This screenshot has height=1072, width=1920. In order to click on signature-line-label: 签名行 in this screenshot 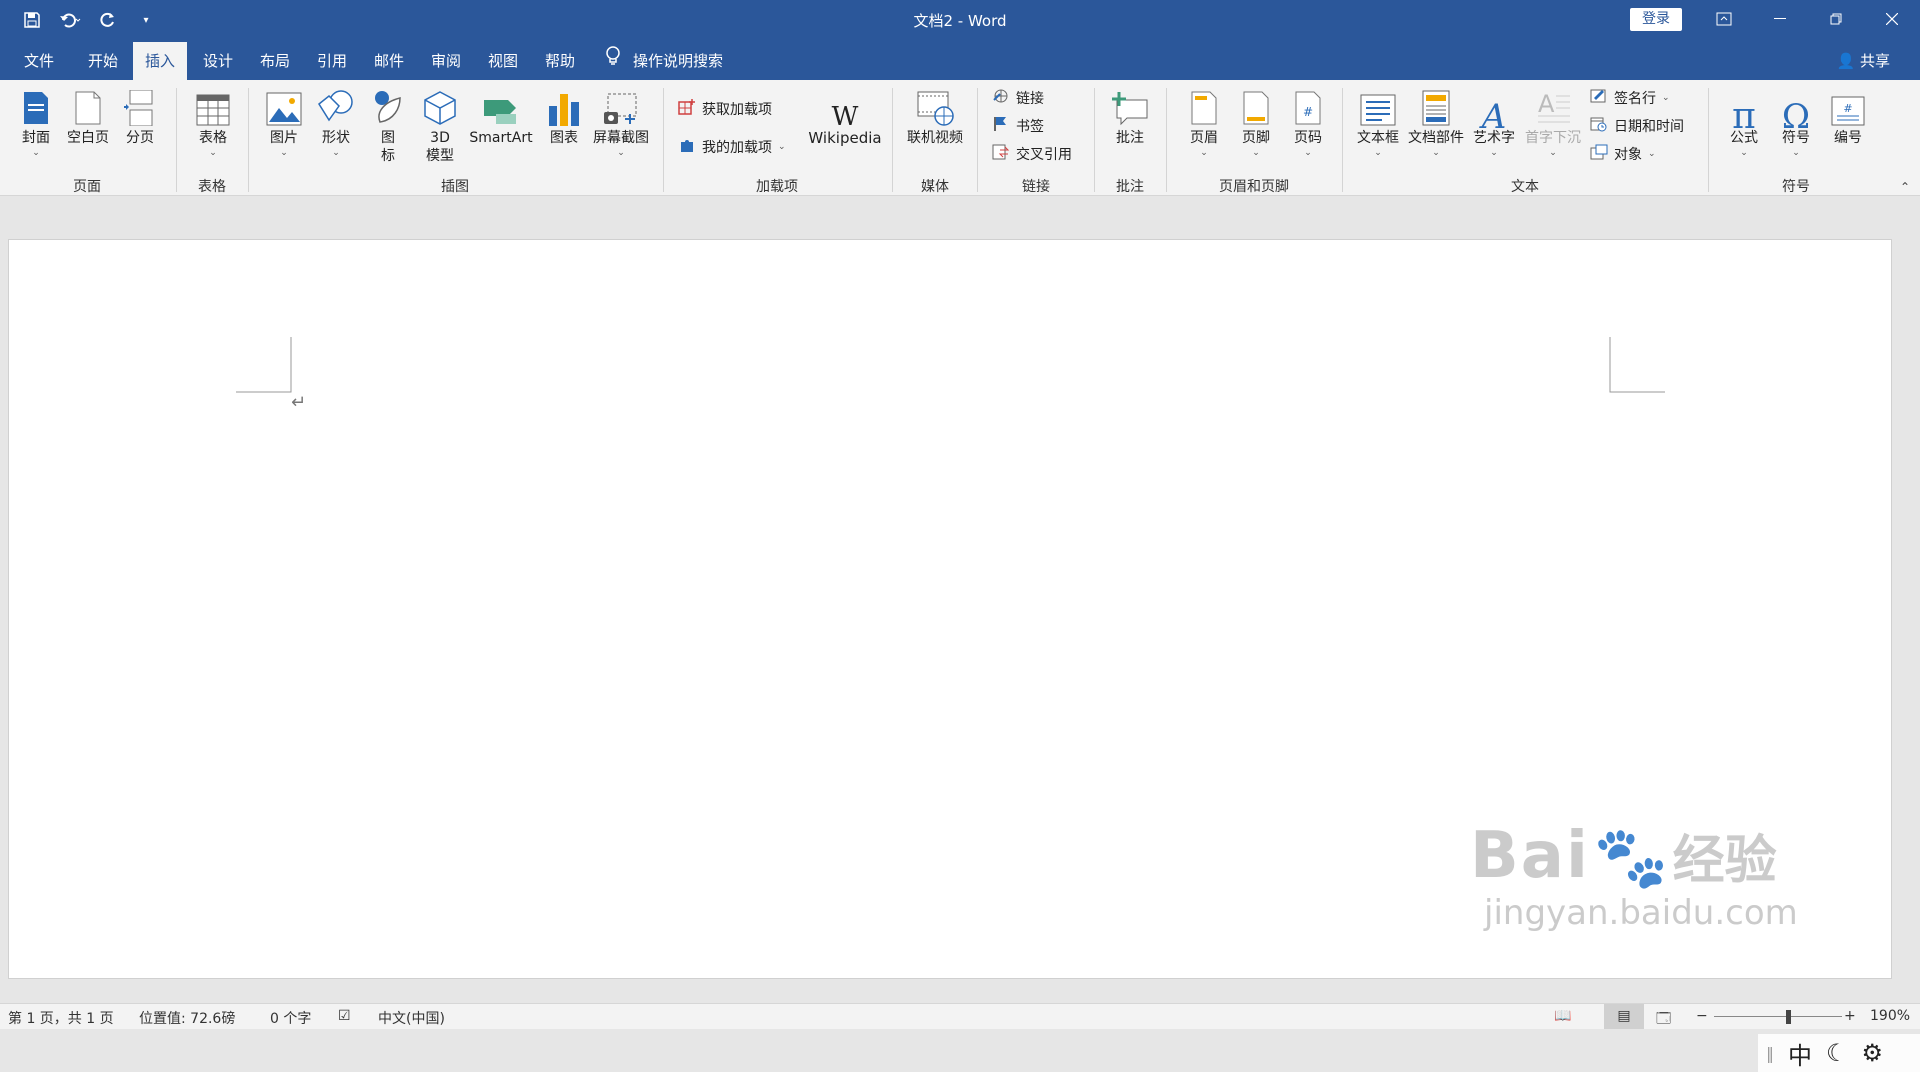, I will do `click(1635, 99)`.